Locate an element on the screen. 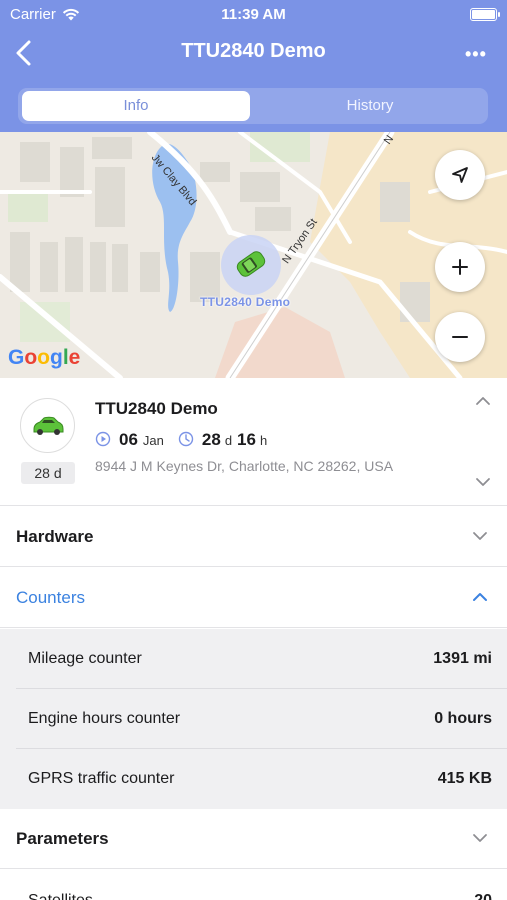  counter-value: 415 KB is located at coordinates (464, 778).